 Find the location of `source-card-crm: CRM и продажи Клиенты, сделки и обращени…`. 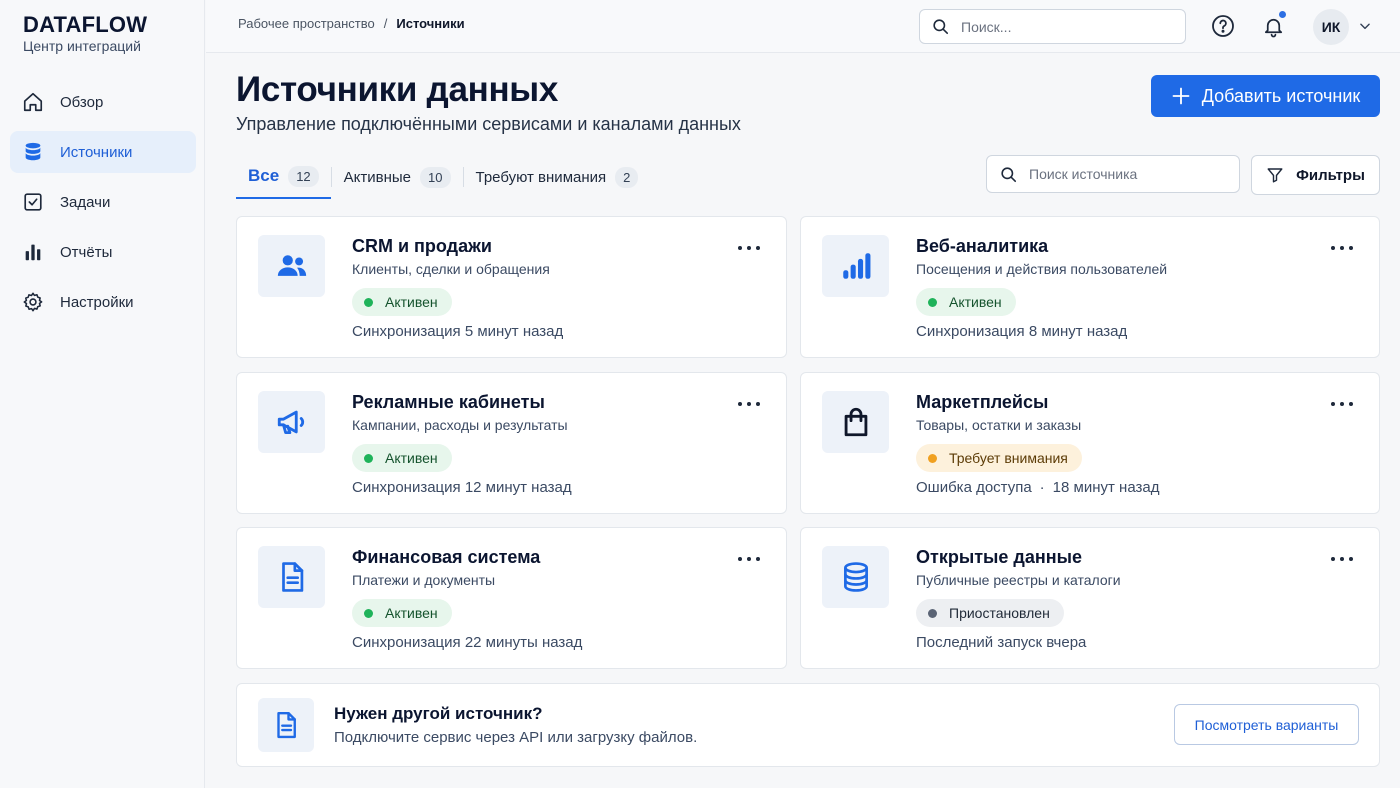

source-card-crm: CRM и продажи Клиенты, сделки и обращени… is located at coordinates (511, 287).